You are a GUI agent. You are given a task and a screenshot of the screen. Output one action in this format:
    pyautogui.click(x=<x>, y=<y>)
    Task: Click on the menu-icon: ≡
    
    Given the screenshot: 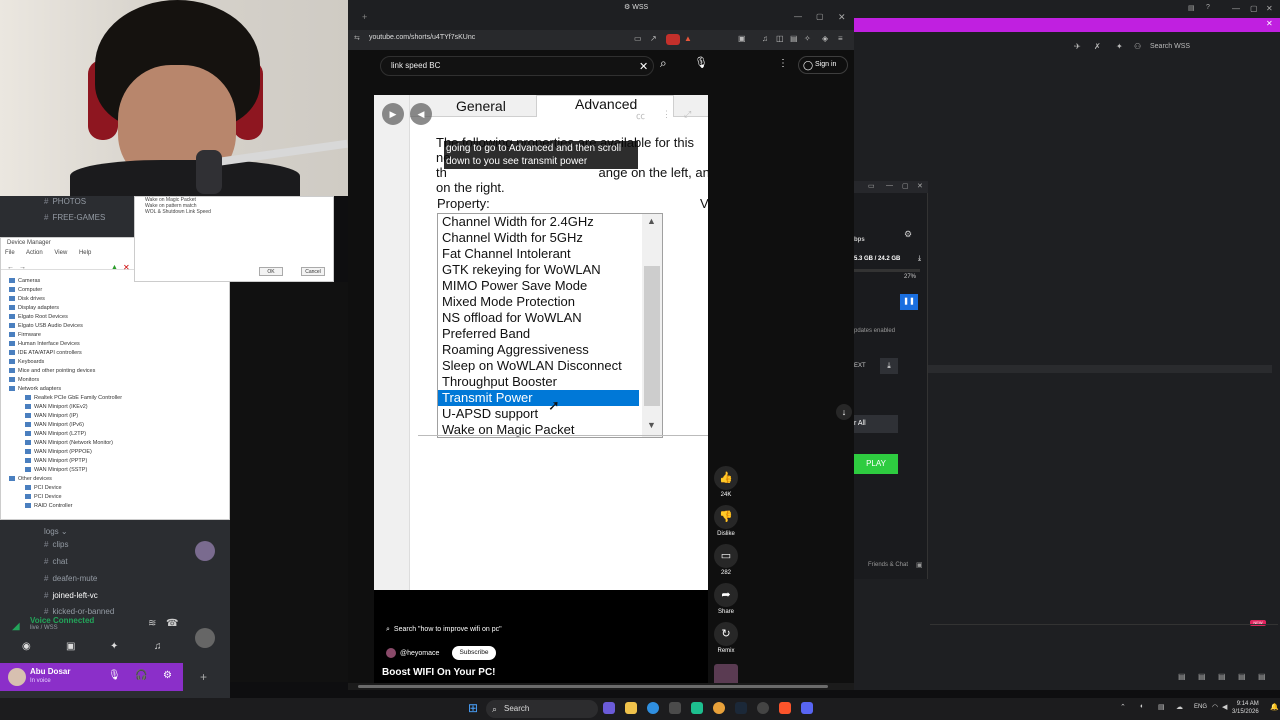 What is the action you would take?
    pyautogui.click(x=840, y=38)
    